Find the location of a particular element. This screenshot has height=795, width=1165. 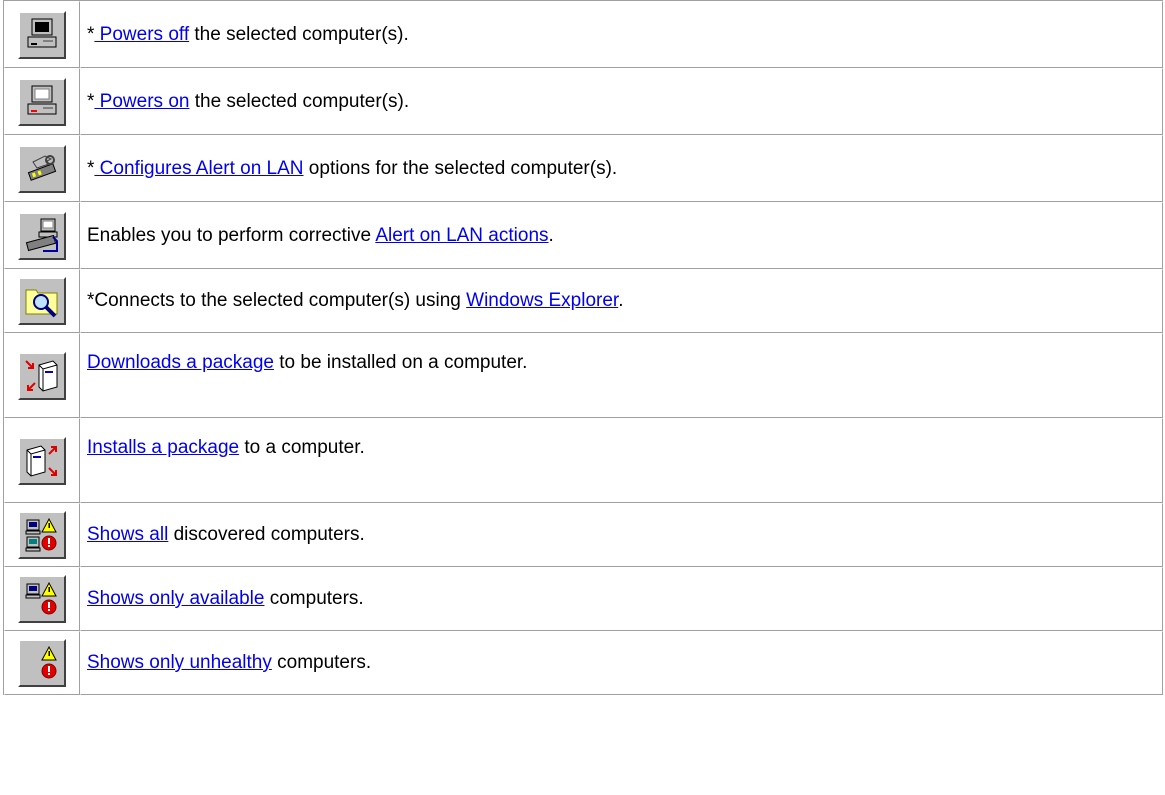

installs-package-link: Installs a package is located at coordinates (163, 447).